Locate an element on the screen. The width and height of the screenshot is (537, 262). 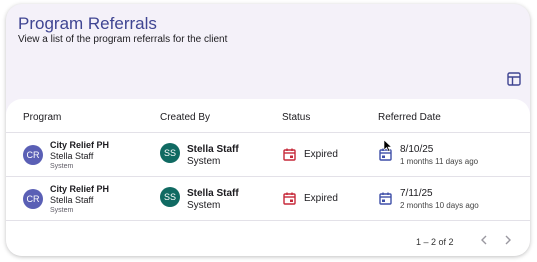
column-header-status: Status is located at coordinates (296, 117).